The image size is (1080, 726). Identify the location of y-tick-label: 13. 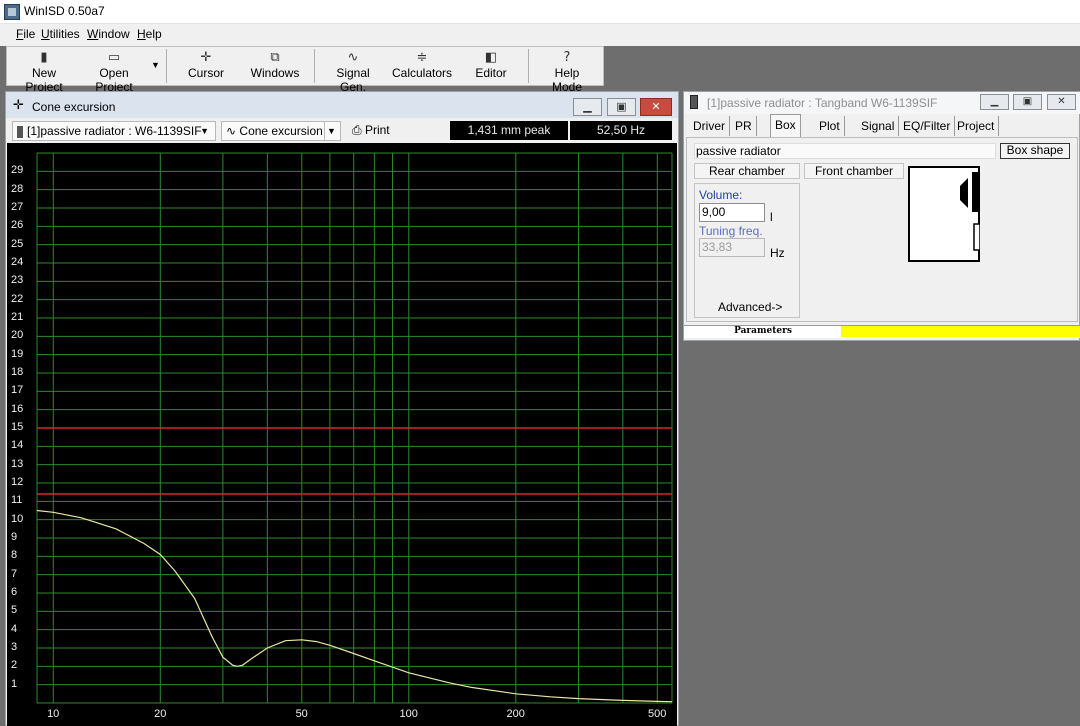
(17, 463).